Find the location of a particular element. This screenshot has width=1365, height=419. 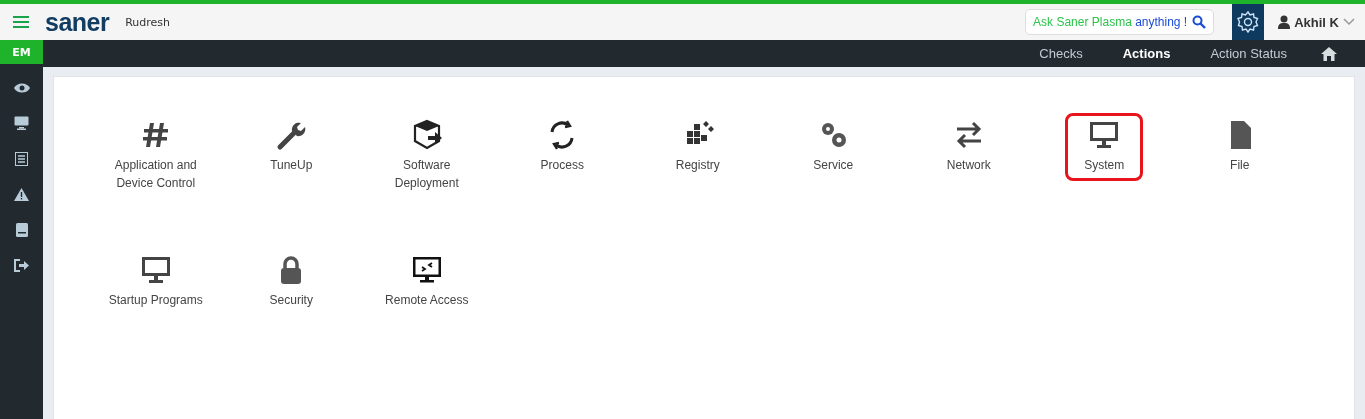

organization-name: Rudresh is located at coordinates (148, 22).